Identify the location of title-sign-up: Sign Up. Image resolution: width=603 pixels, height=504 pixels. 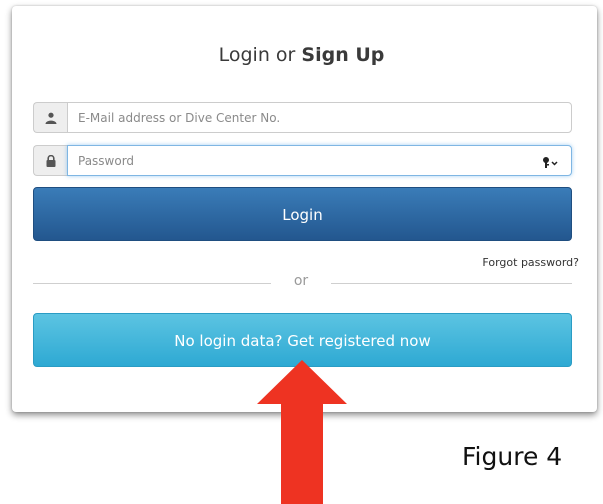
(343, 55).